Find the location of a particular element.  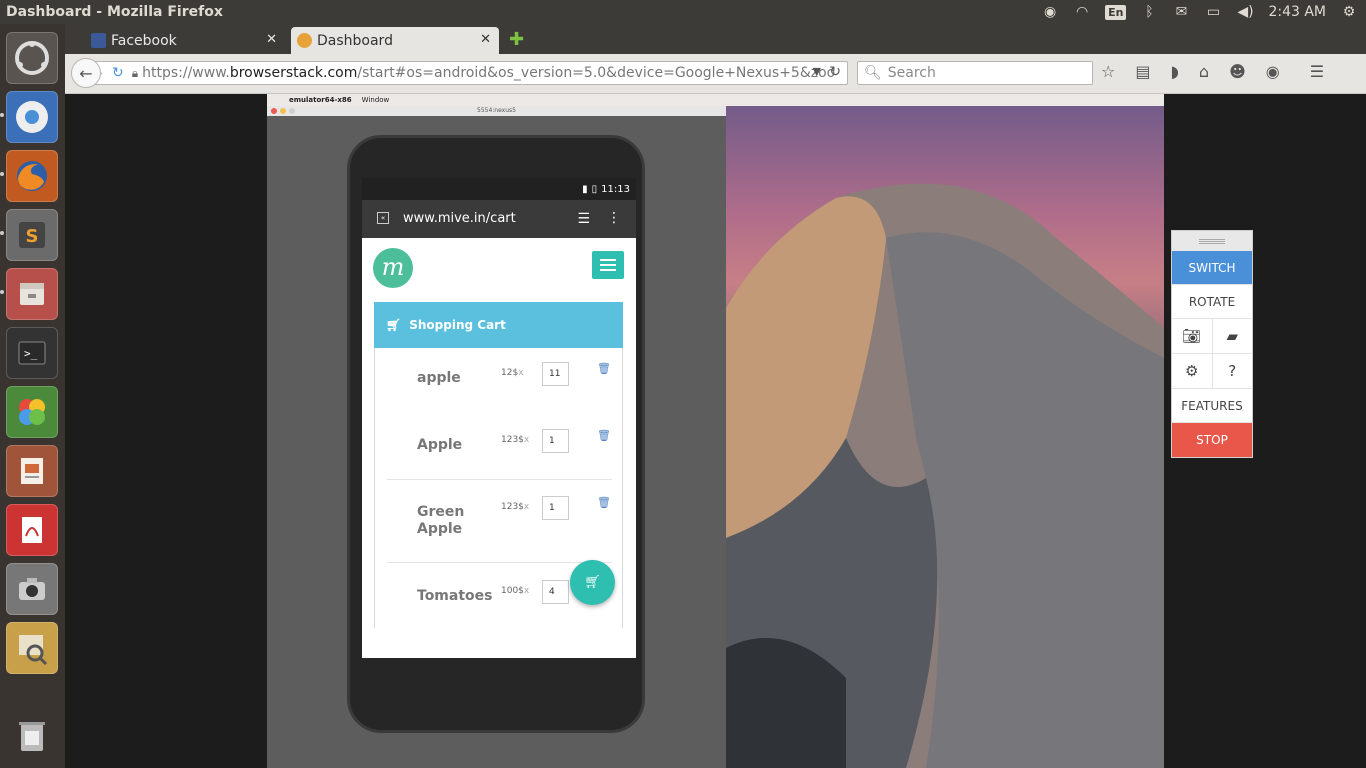

row-divider is located at coordinates (499, 479).